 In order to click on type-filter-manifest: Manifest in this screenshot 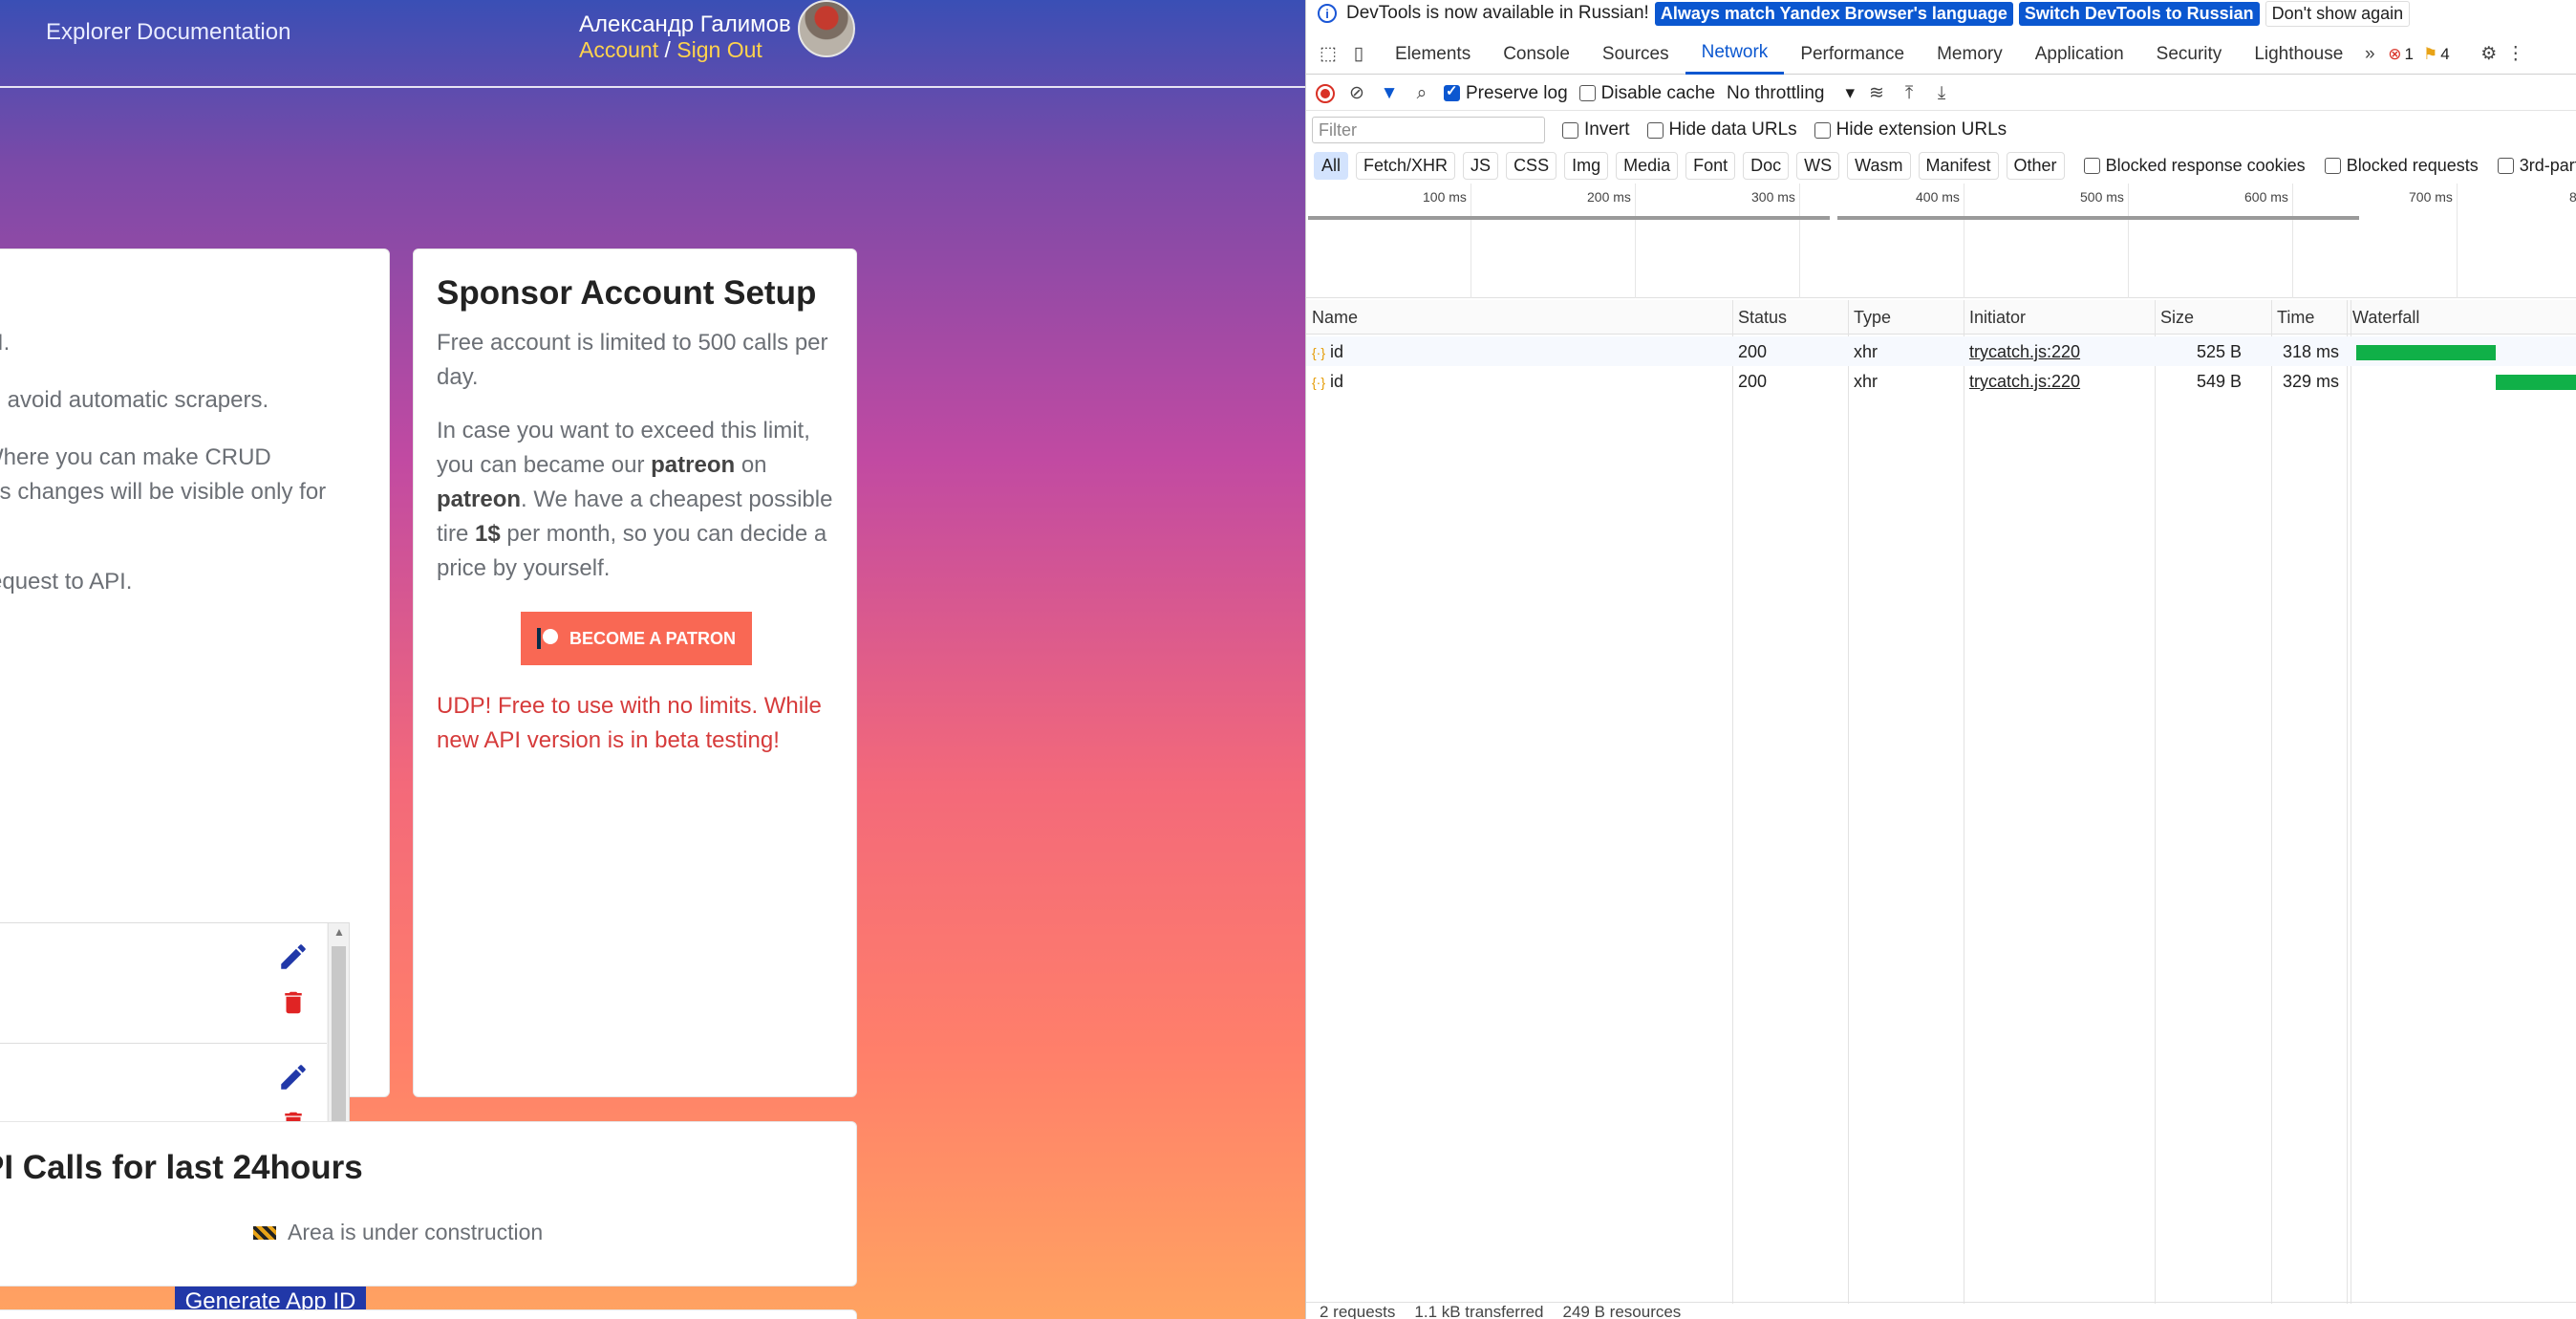, I will do `click(1958, 165)`.